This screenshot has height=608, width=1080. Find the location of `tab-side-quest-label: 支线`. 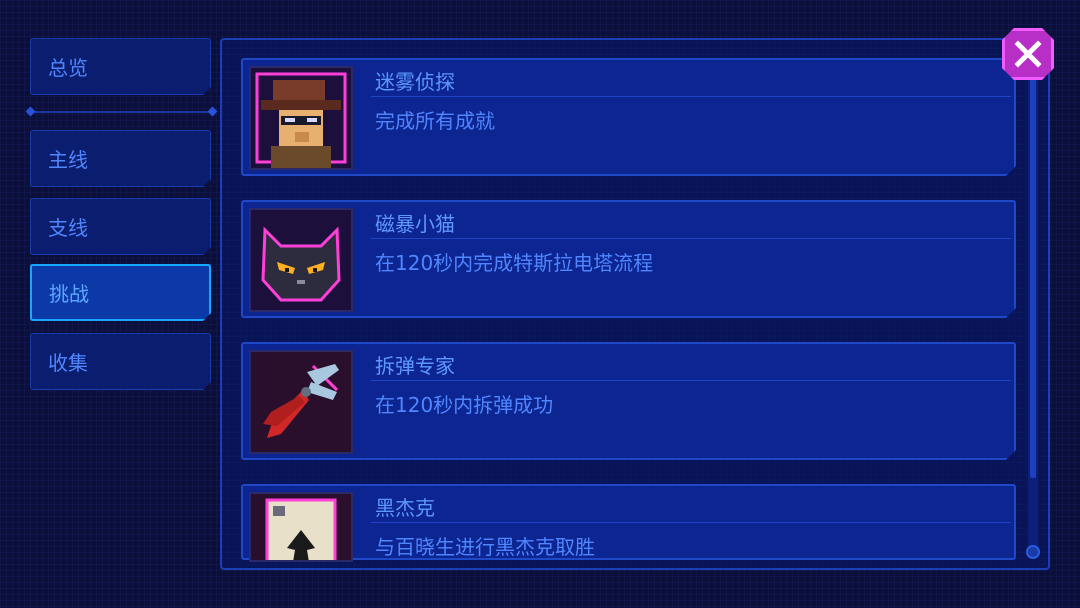

tab-side-quest-label: 支线 is located at coordinates (68, 228).